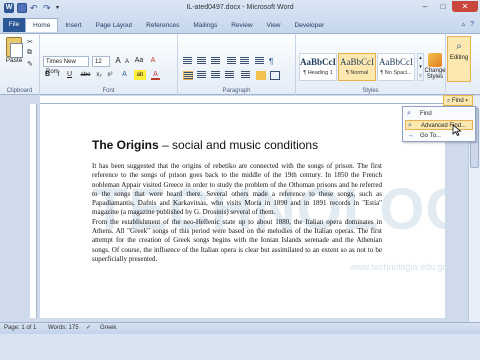 The image size is (480, 360). Describe the element at coordinates (261, 75) in the screenshot. I see `shading-icon` at that location.